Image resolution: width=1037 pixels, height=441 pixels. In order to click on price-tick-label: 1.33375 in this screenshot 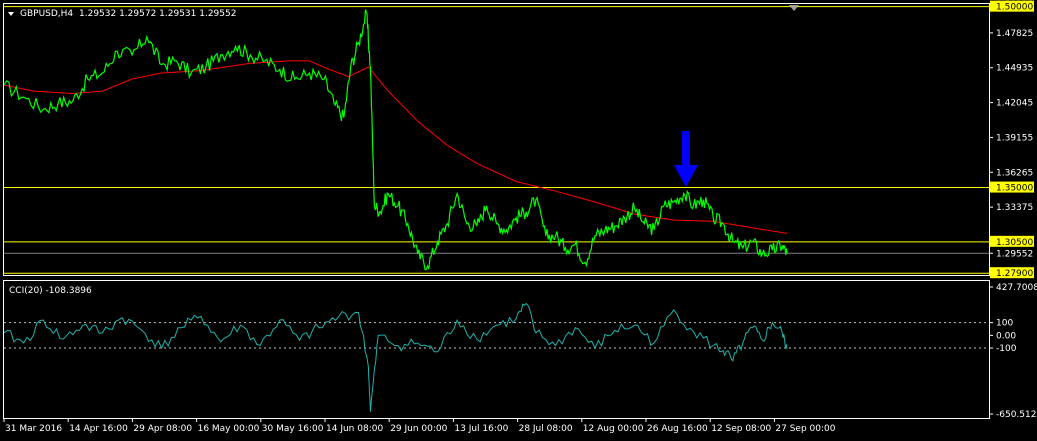, I will do `click(1014, 208)`.